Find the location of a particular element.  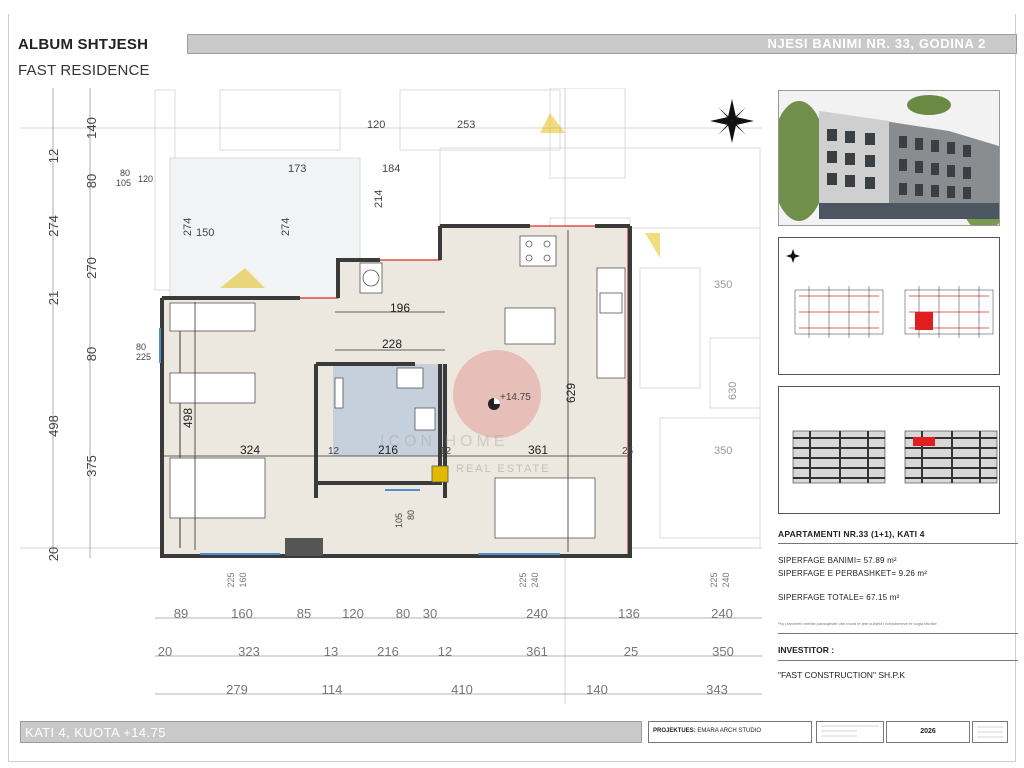

dim-left-498: 498 is located at coordinates (53, 426).